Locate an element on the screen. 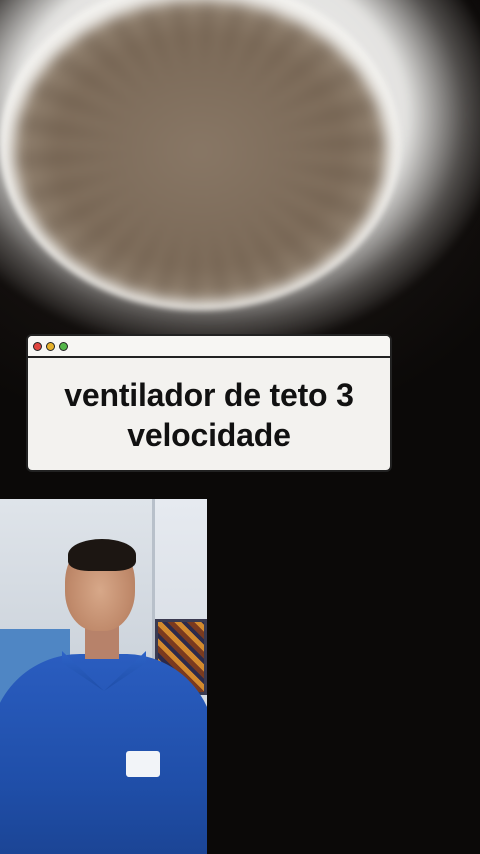 Image resolution: width=480 pixels, height=854 pixels. title-card-window-bar is located at coordinates (209, 347).